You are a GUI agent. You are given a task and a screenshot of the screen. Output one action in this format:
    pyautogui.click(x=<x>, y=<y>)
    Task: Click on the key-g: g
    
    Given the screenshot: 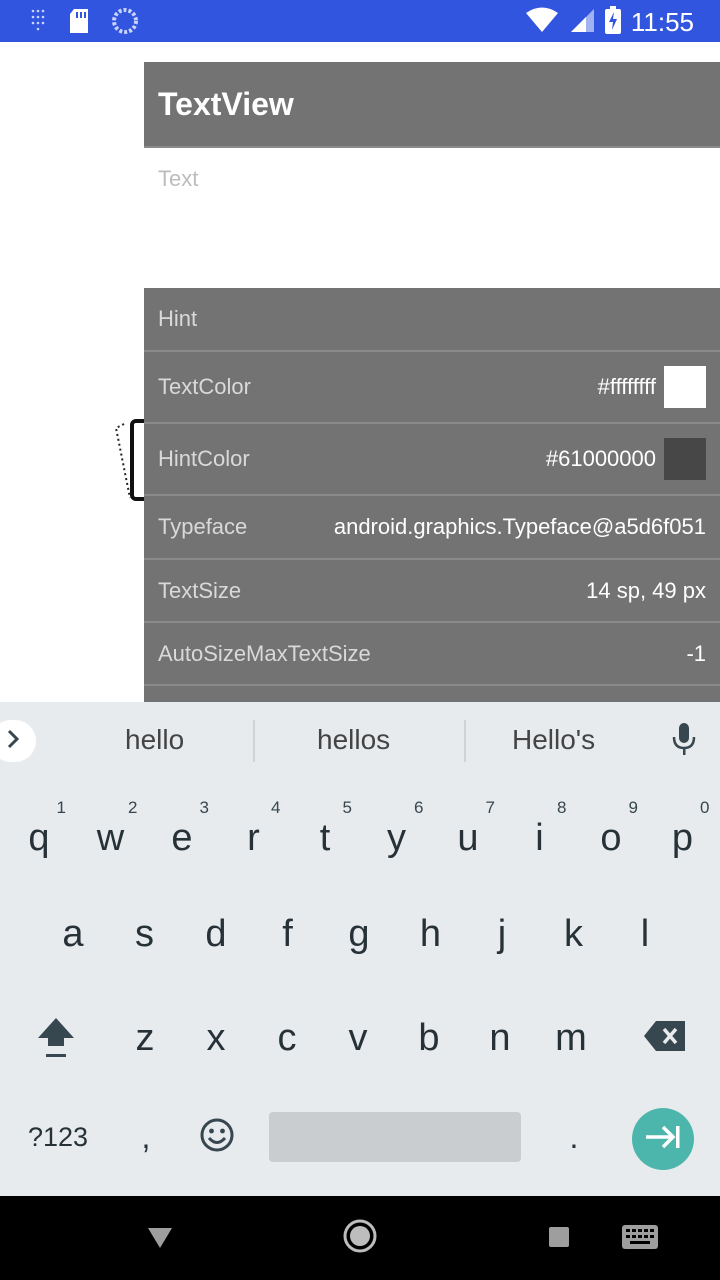 What is the action you would take?
    pyautogui.click(x=359, y=934)
    